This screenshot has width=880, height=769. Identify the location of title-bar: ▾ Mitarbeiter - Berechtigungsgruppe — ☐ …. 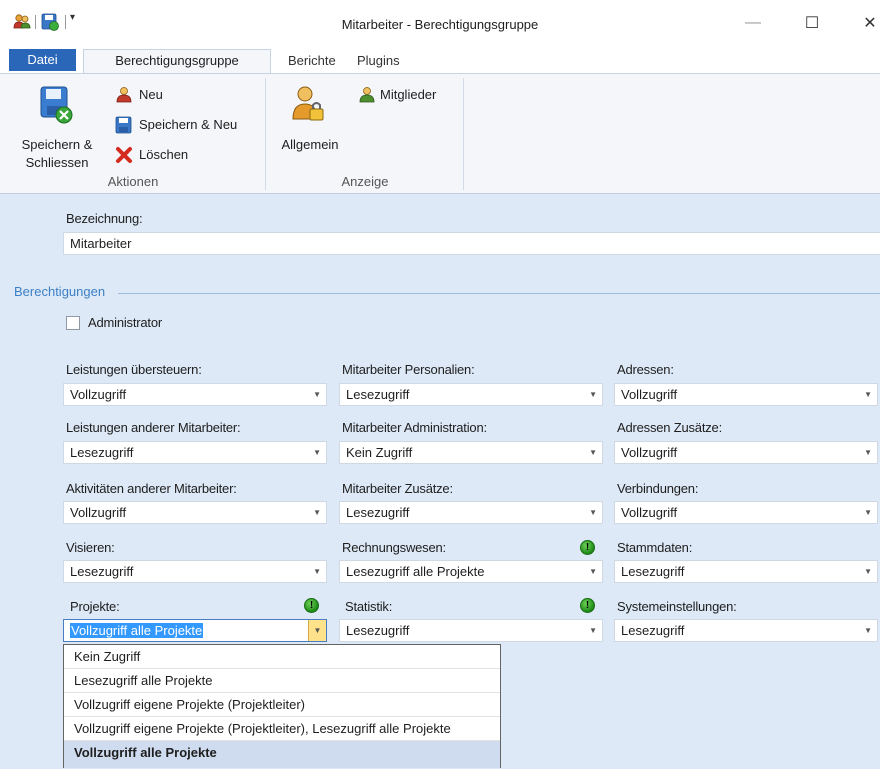
(440, 23).